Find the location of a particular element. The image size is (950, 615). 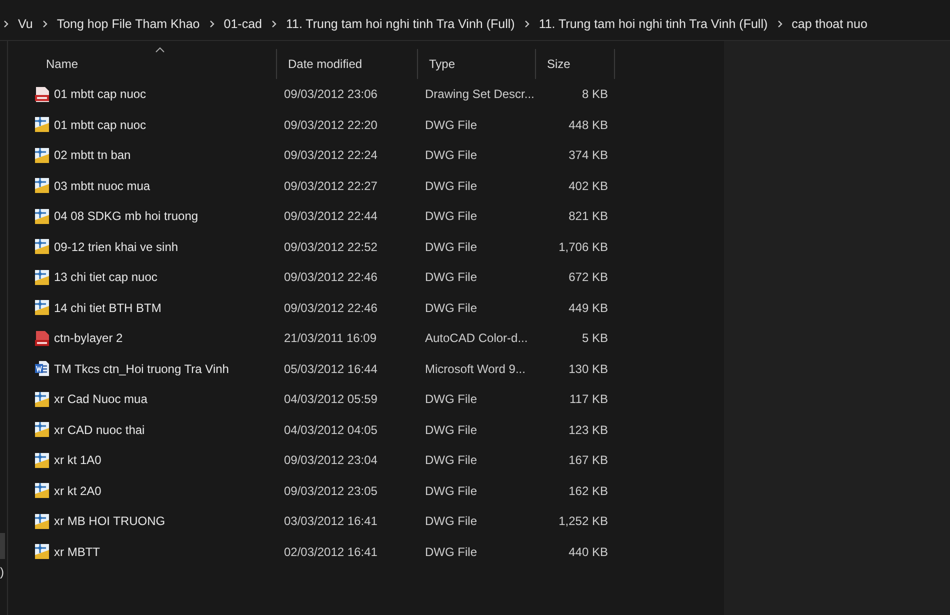

sort-ascending-icon is located at coordinates (160, 50).